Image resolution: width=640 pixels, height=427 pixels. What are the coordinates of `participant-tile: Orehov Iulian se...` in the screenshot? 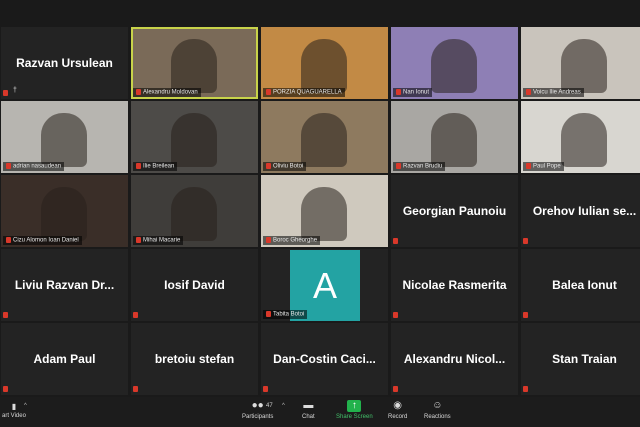 It's located at (580, 211).